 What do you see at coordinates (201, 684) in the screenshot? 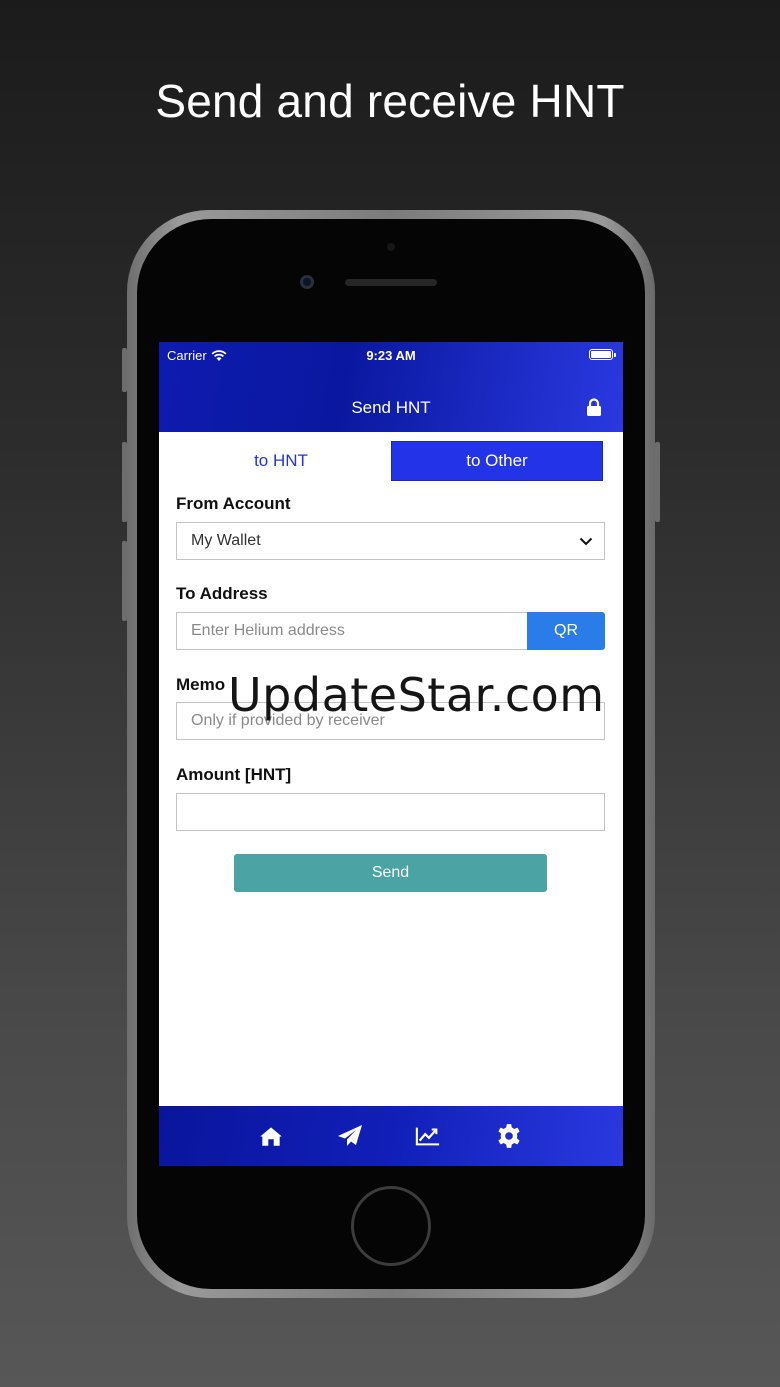
I see `memo-label: Memo` at bounding box center [201, 684].